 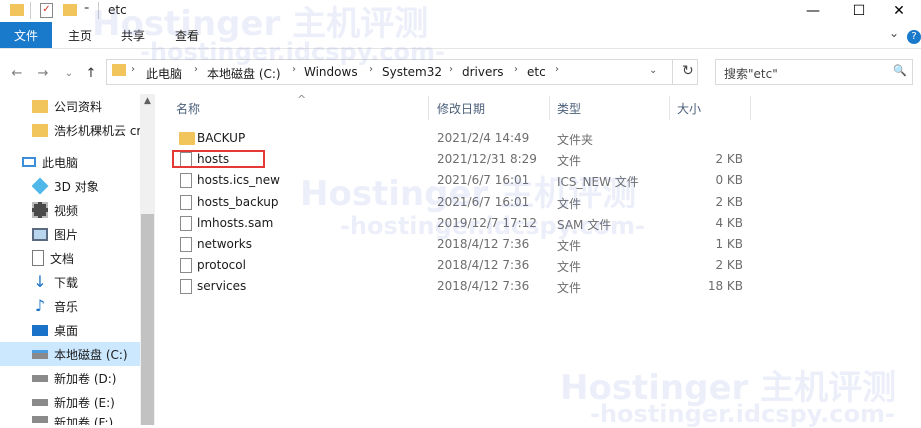 What do you see at coordinates (898, 11) in the screenshot?
I see `close-button: ✕` at bounding box center [898, 11].